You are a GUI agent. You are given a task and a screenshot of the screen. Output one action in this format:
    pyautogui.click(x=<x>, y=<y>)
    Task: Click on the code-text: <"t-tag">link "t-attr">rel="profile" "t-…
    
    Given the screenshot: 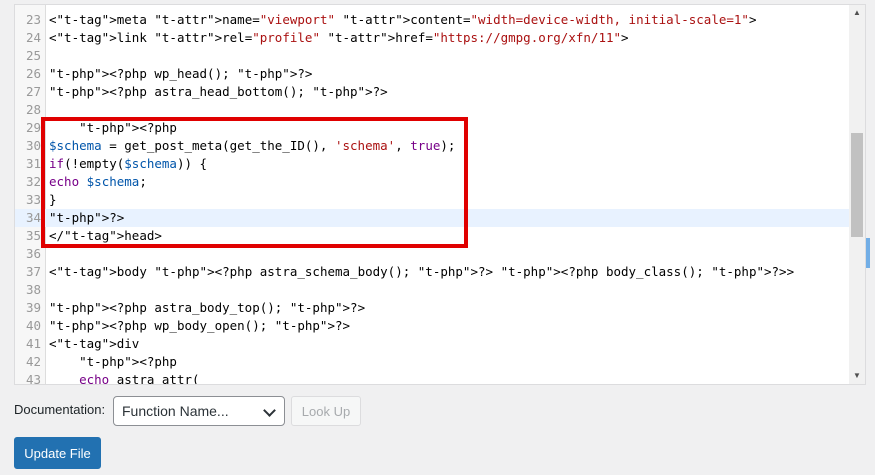 What is the action you would take?
    pyautogui.click(x=339, y=38)
    